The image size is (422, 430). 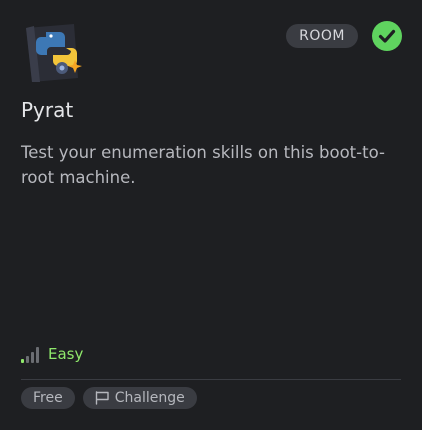 What do you see at coordinates (149, 398) in the screenshot?
I see `tag-label: Challenge` at bounding box center [149, 398].